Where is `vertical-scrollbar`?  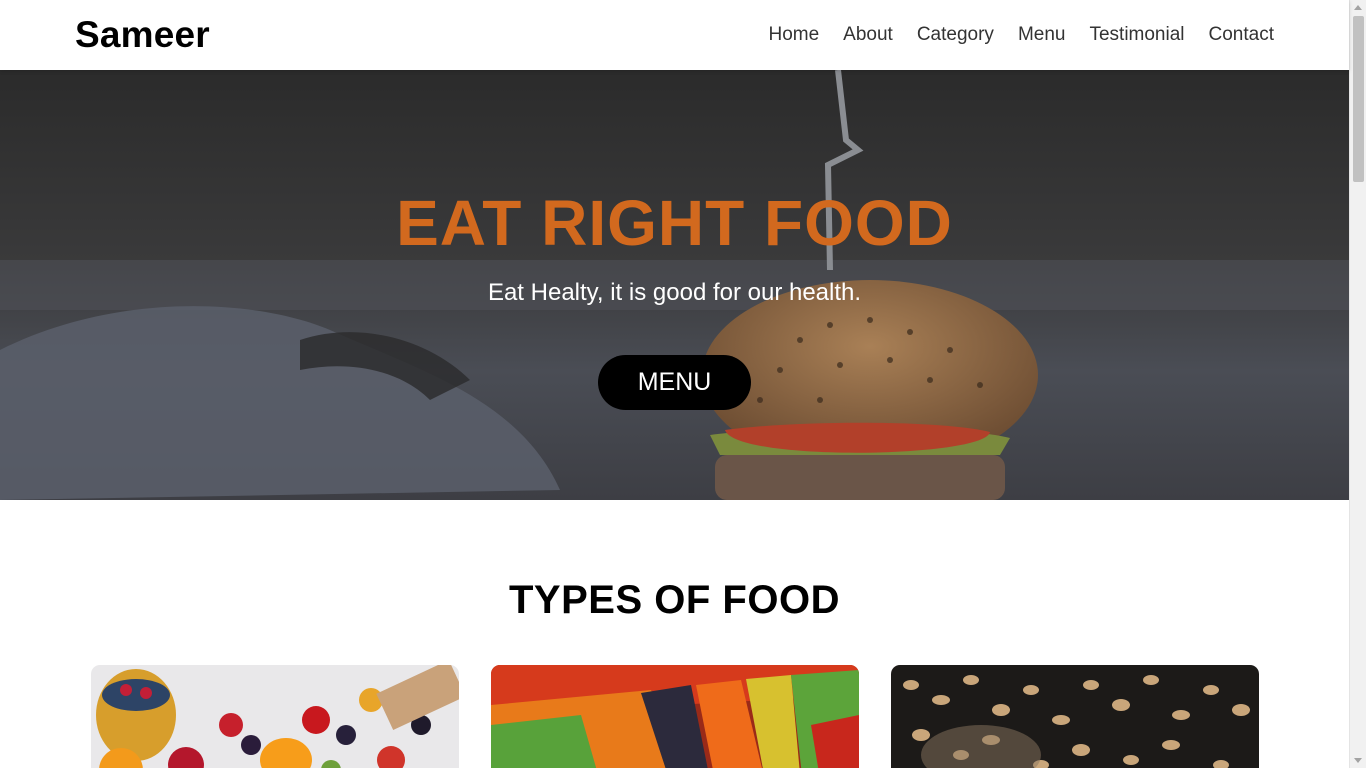
vertical-scrollbar is located at coordinates (1357, 384).